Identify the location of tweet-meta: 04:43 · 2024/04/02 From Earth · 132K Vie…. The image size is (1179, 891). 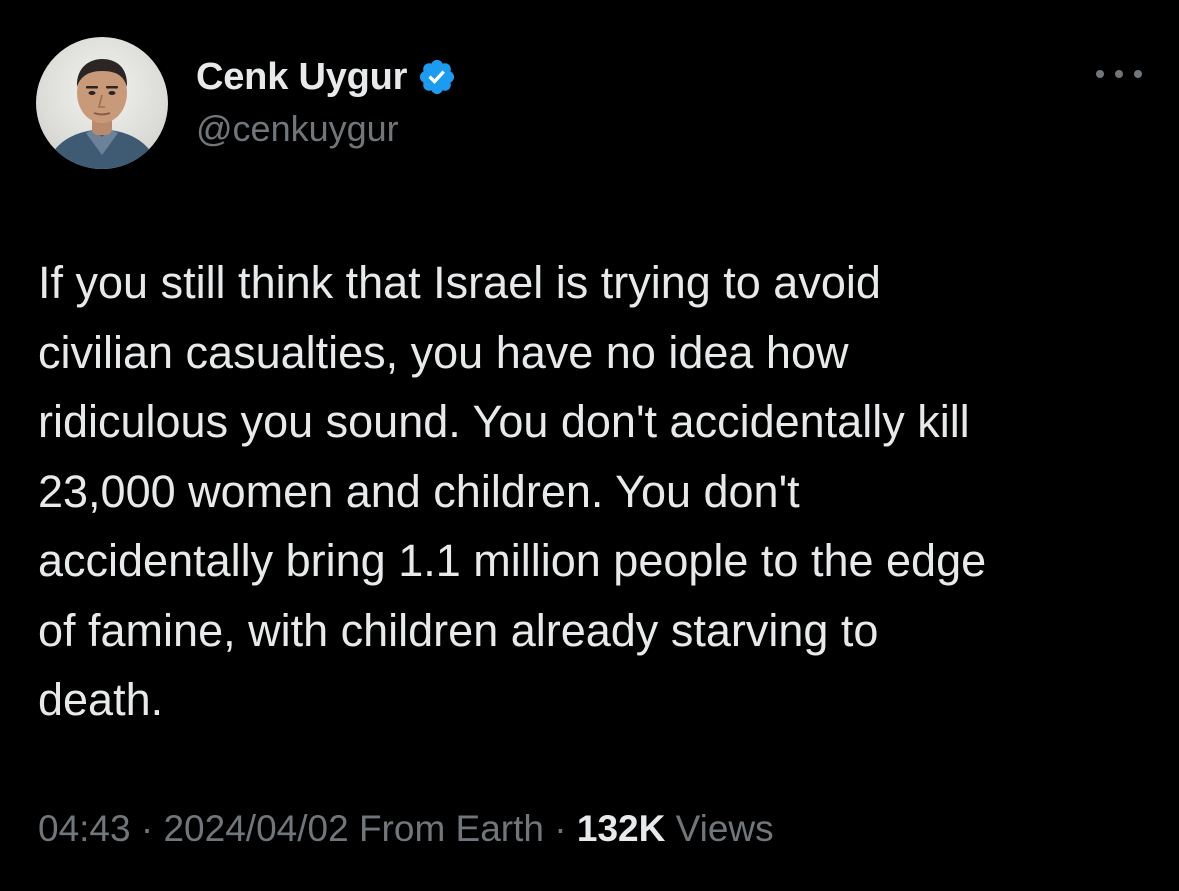
(406, 829).